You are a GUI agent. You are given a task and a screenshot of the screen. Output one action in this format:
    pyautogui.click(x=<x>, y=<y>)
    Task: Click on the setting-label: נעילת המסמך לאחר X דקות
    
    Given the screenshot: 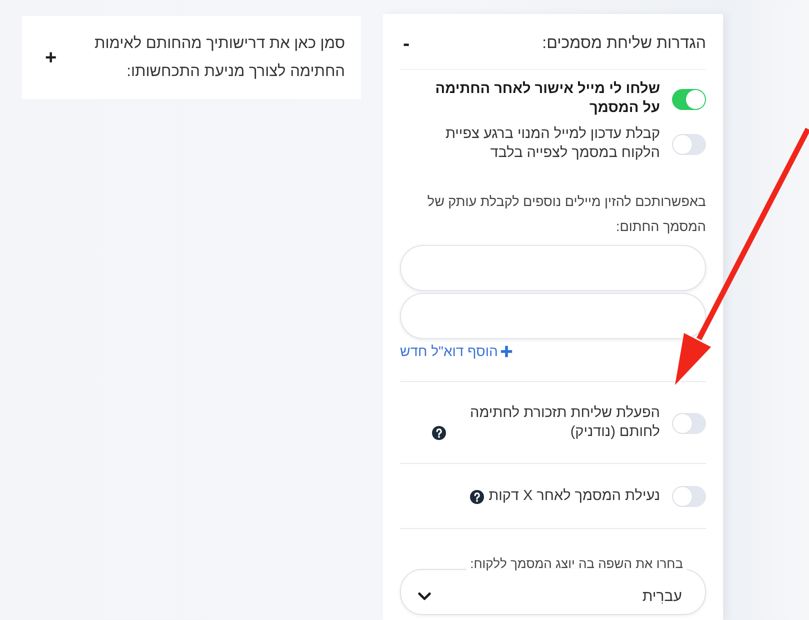 What is the action you would take?
    pyautogui.click(x=574, y=496)
    